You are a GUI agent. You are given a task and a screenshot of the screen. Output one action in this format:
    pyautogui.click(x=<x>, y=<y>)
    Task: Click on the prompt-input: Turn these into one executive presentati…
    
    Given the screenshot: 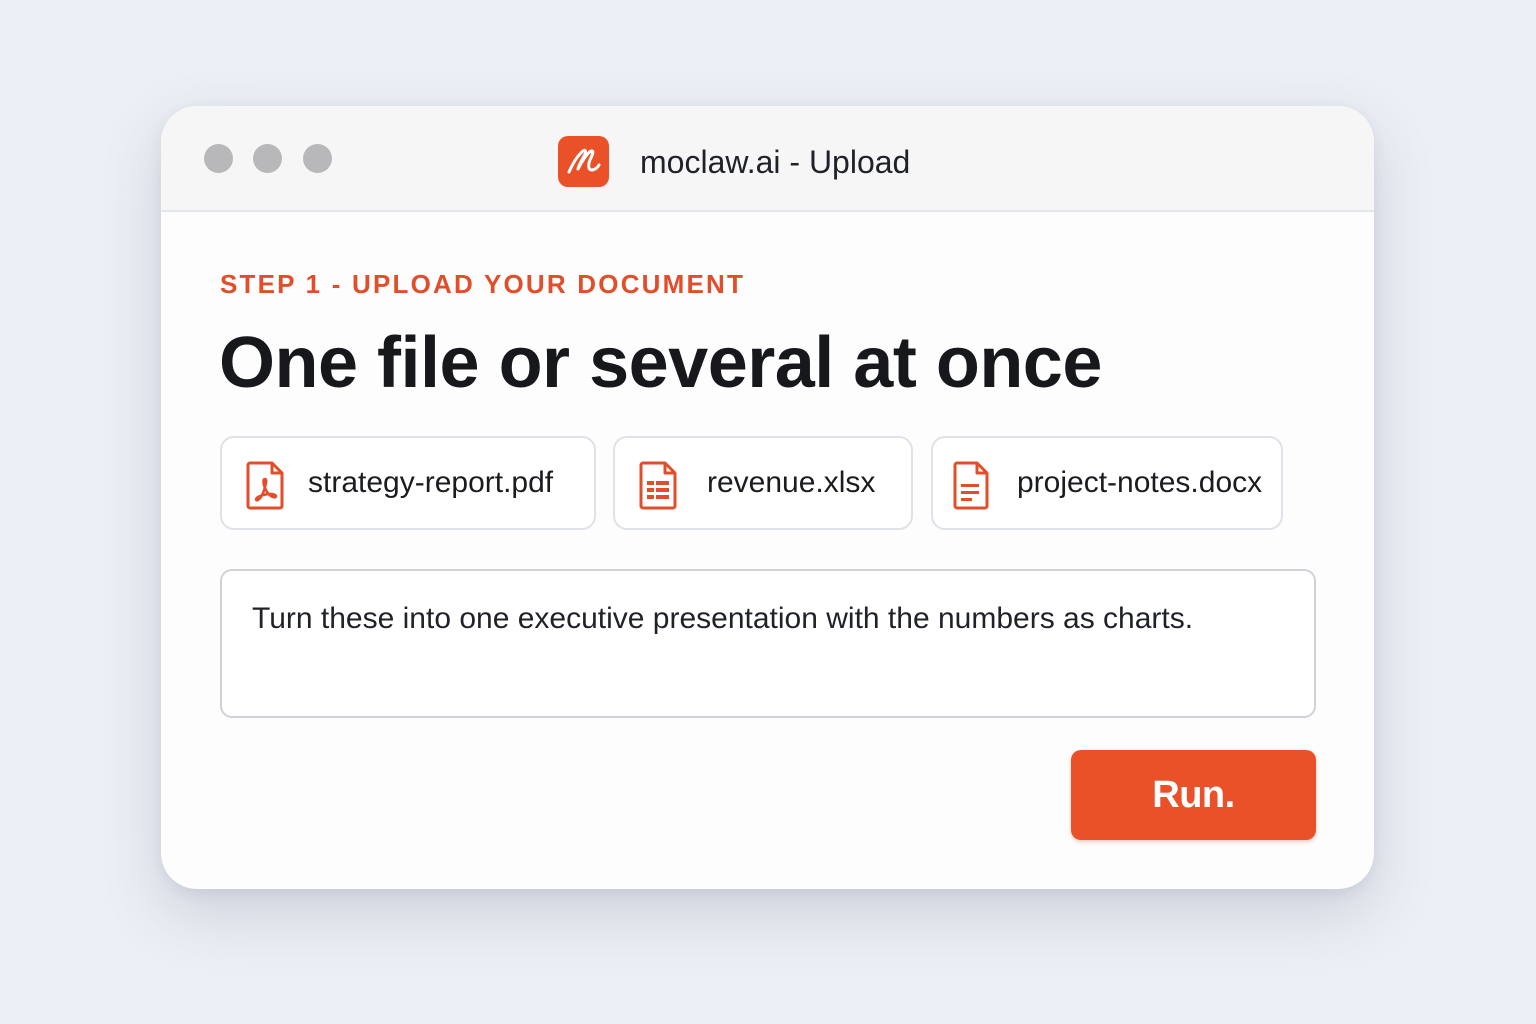 What is the action you would take?
    pyautogui.click(x=768, y=643)
    